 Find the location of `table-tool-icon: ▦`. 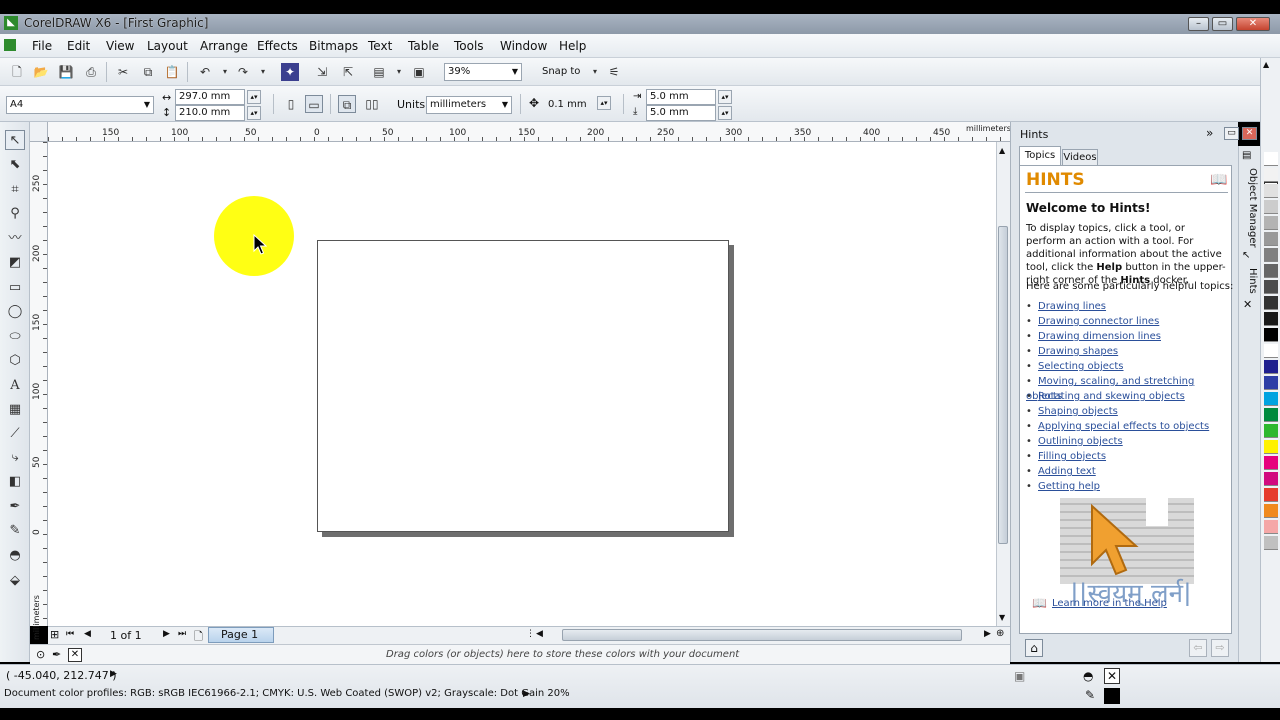

table-tool-icon: ▦ is located at coordinates (15, 410).